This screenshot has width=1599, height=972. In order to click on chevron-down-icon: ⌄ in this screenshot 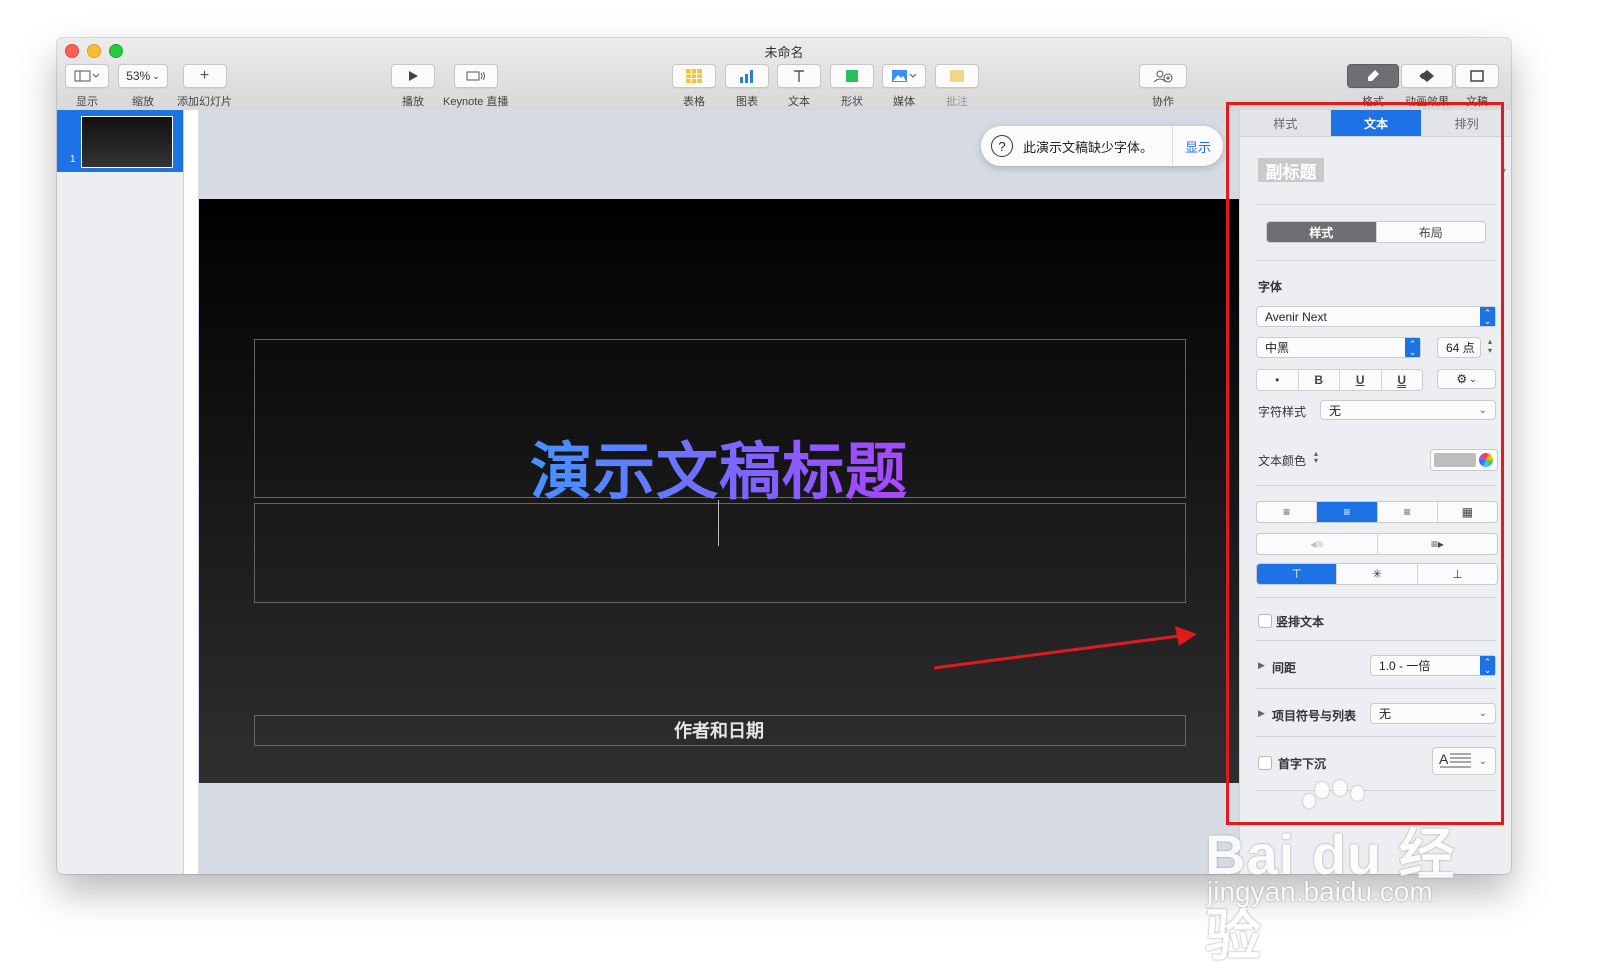, I will do `click(1482, 761)`.